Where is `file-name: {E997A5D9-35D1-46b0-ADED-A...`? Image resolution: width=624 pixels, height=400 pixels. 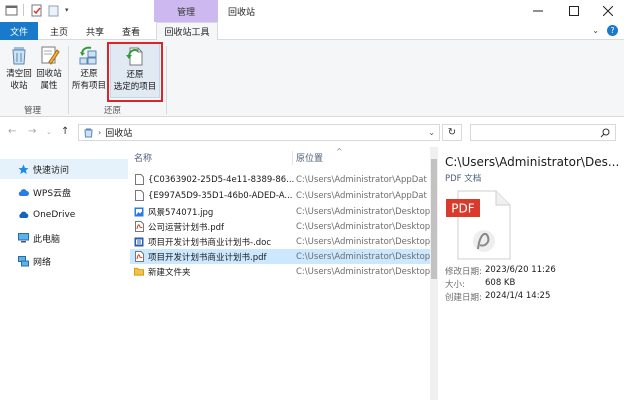 file-name: {E997A5D9-35D1-46b0-ADED-A... is located at coordinates (220, 195).